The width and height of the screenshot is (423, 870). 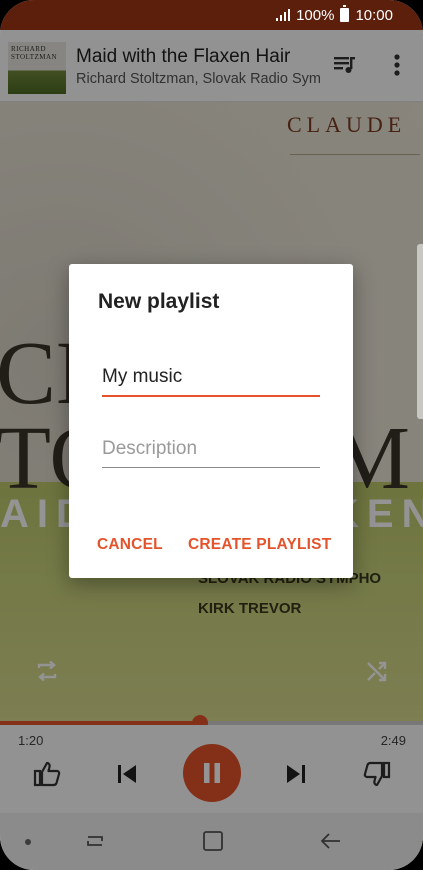 What do you see at coordinates (211, 449) in the screenshot?
I see `playlist-description-input` at bounding box center [211, 449].